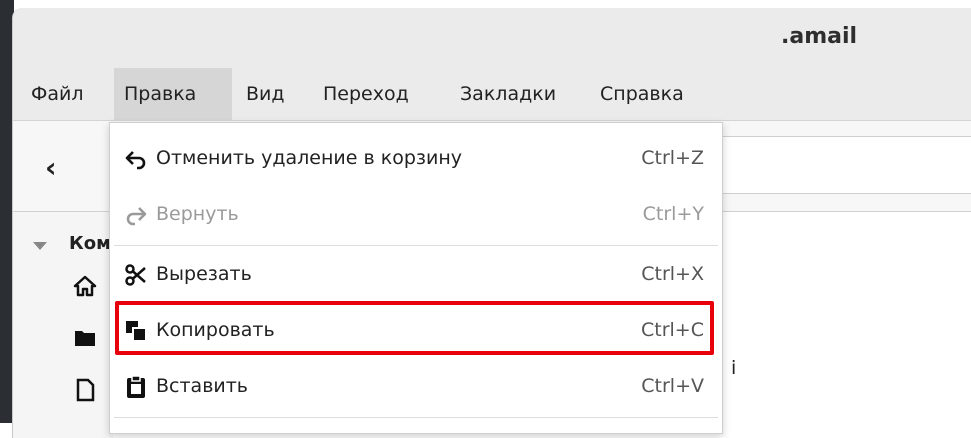  What do you see at coordinates (416, 331) in the screenshot?
I see `menu-item-copy: Копировать Ctrl+C` at bounding box center [416, 331].